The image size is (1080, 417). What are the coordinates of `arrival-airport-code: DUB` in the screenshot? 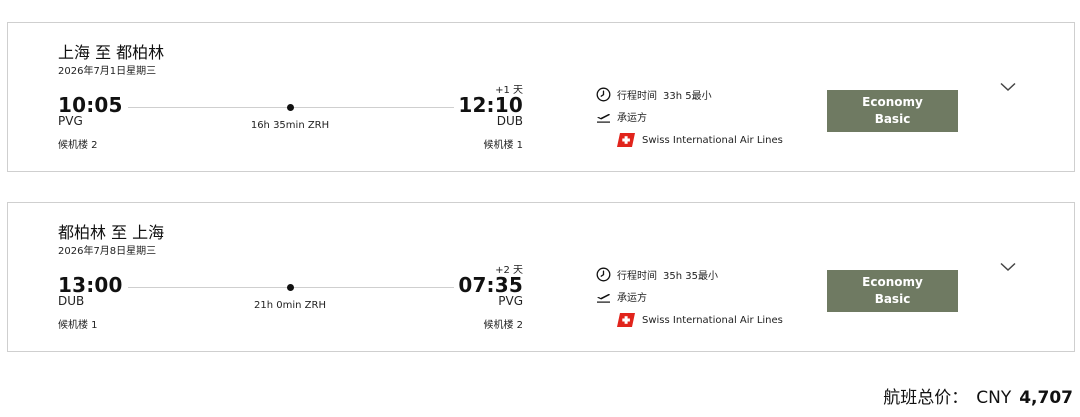 It's located at (509, 121).